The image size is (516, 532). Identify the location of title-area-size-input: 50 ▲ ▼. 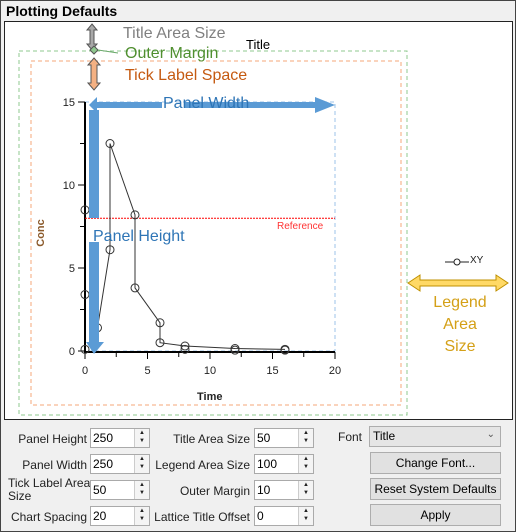
(284, 438).